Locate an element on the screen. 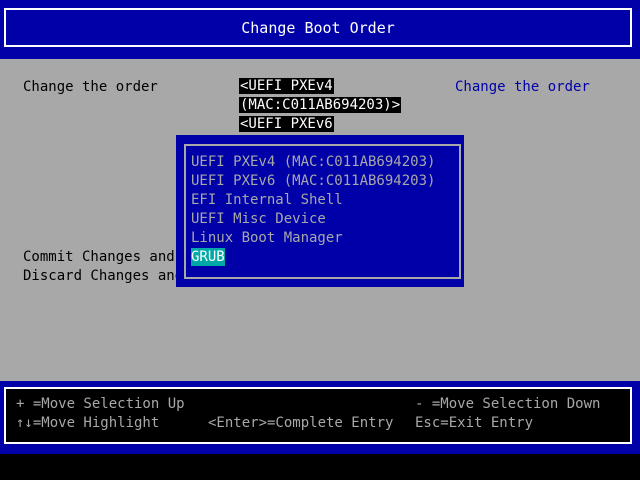 The height and width of the screenshot is (480, 640). header-frame: Change Boot Order is located at coordinates (318, 27).